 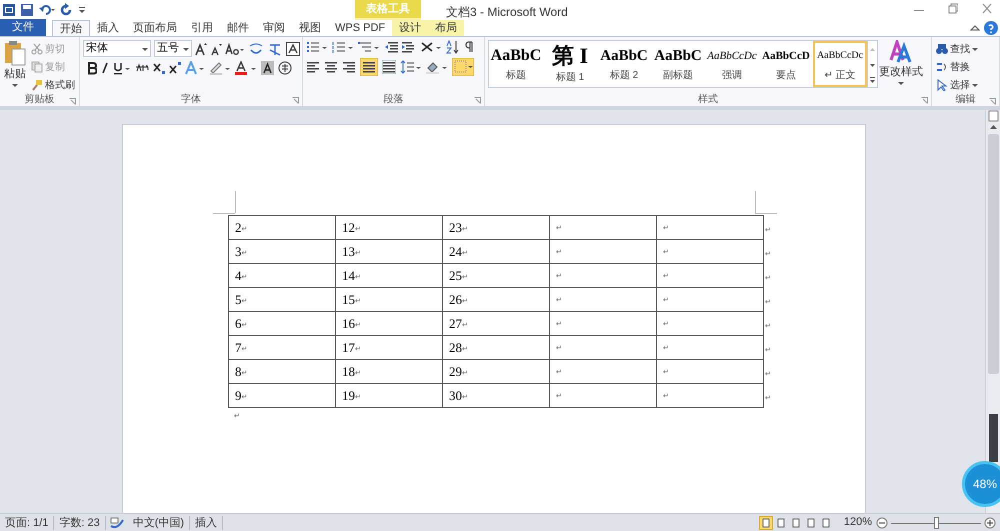 What do you see at coordinates (15, 67) in the screenshot?
I see `paste-button: 粘贴` at bounding box center [15, 67].